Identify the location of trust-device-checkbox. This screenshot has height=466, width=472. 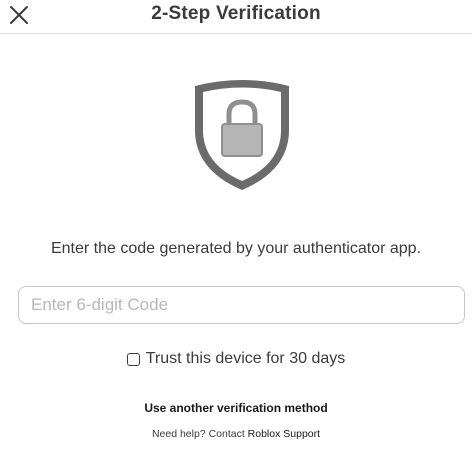
(133, 359).